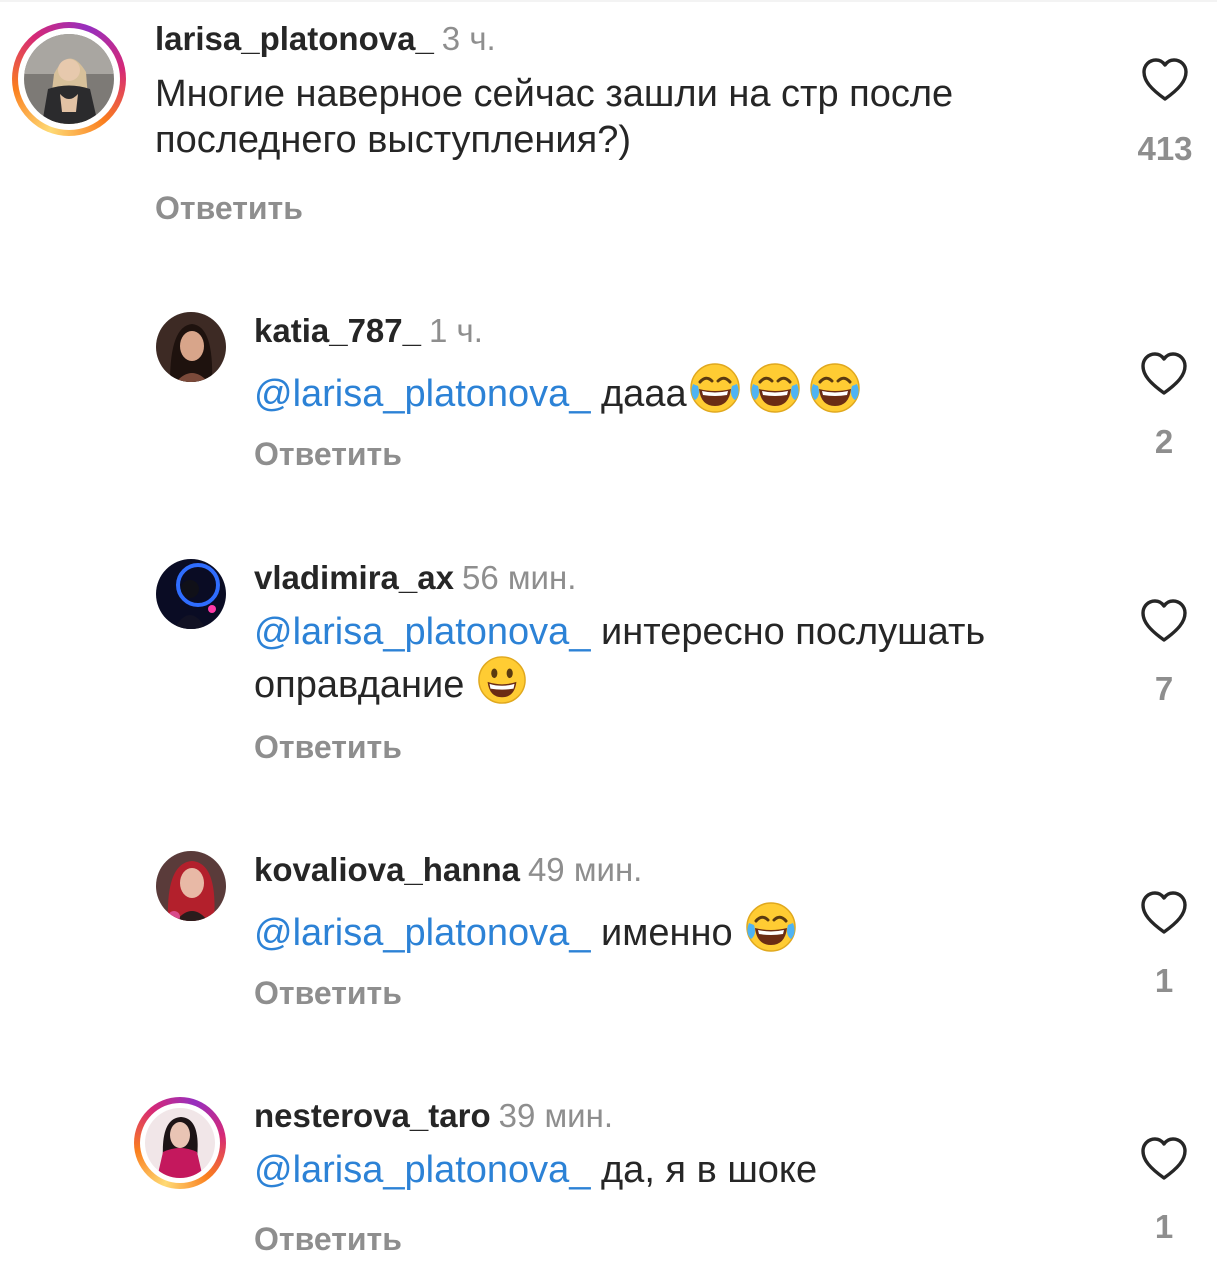  I want to click on comment-text: @larisa_platonova_ дааа, so click(669, 389).